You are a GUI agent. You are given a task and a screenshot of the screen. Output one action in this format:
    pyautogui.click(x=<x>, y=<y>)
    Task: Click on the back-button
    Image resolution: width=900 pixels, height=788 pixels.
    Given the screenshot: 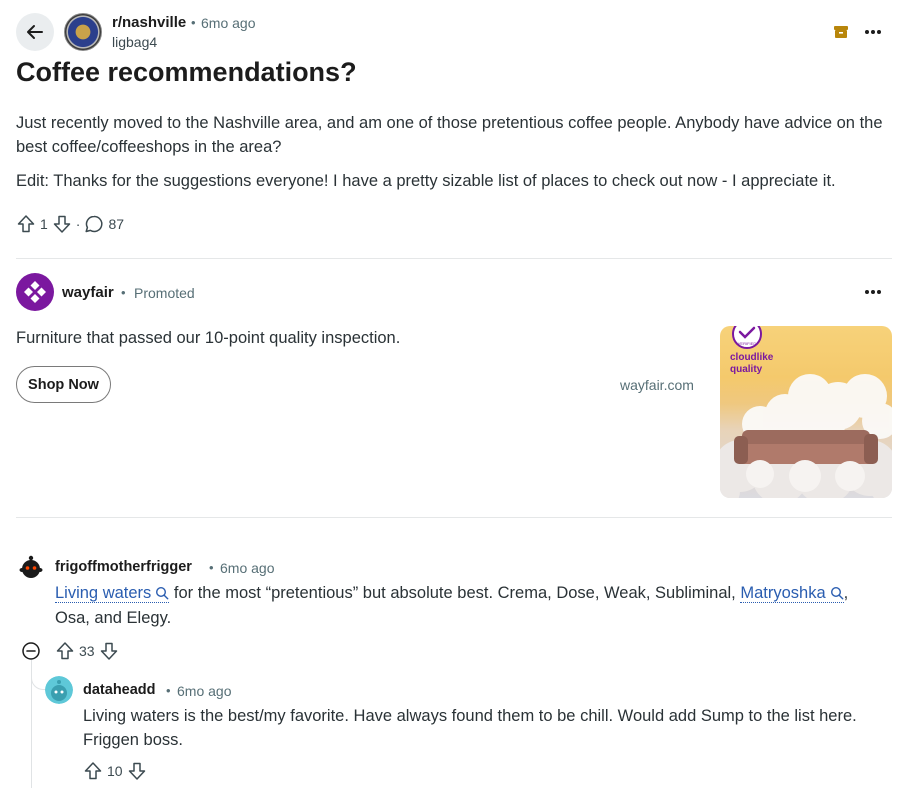 What is the action you would take?
    pyautogui.click(x=35, y=32)
    